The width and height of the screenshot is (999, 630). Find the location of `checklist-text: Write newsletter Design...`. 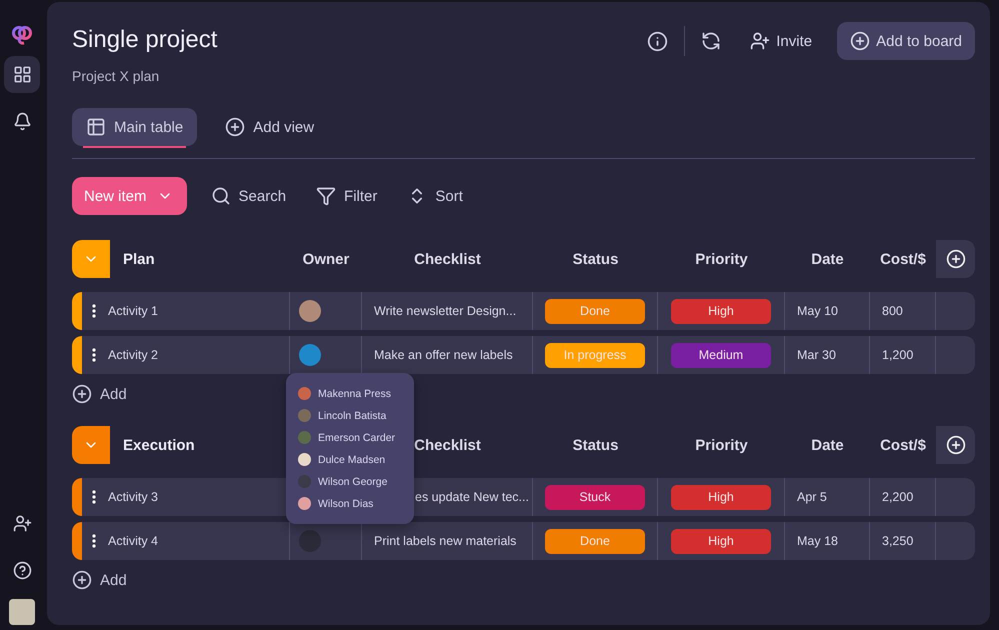

checklist-text: Write newsletter Design... is located at coordinates (445, 311).